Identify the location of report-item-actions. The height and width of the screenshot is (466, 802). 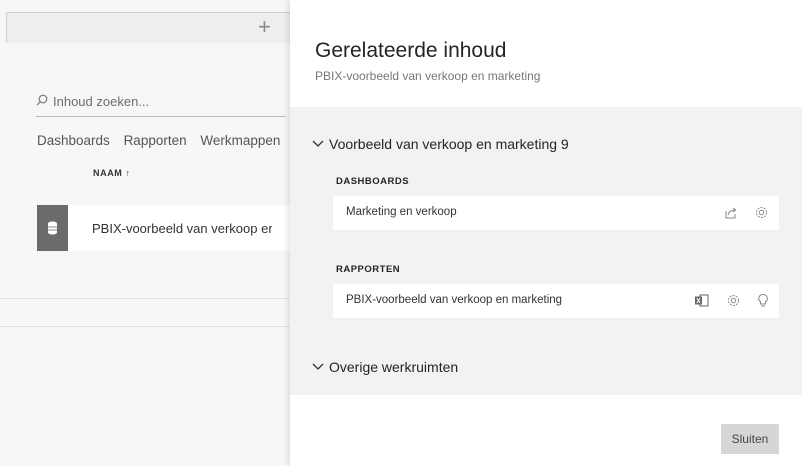
(725, 301).